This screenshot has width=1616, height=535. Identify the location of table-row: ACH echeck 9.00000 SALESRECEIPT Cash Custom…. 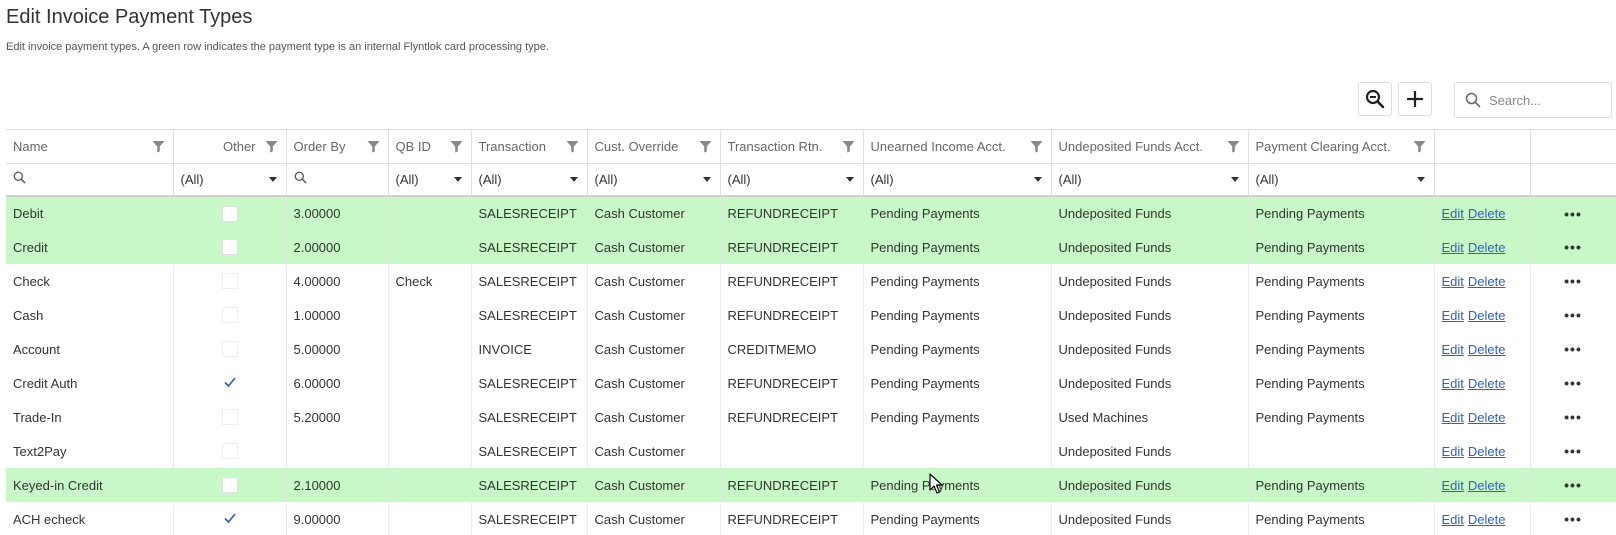
(811, 518).